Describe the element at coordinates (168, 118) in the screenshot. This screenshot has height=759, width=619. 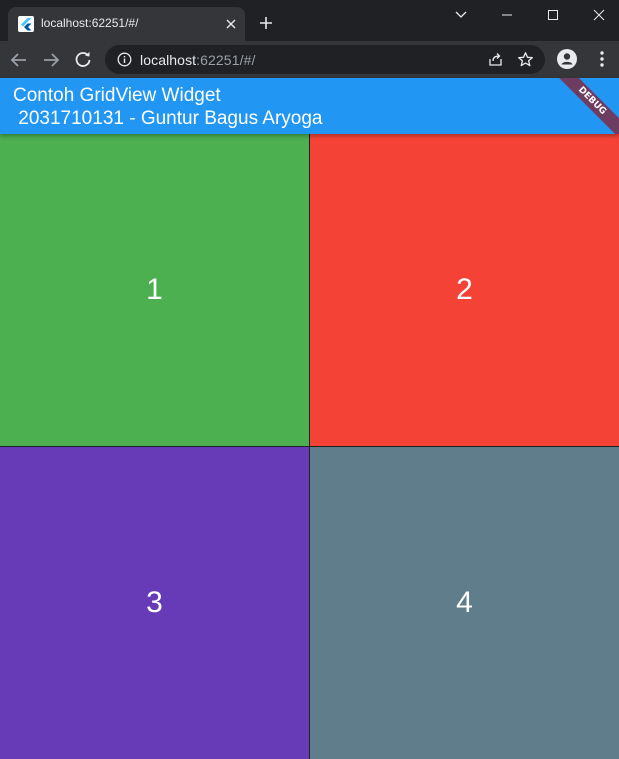
I see `app-title-line2: 2031710131 - Guntur Bagus Aryoga` at that location.